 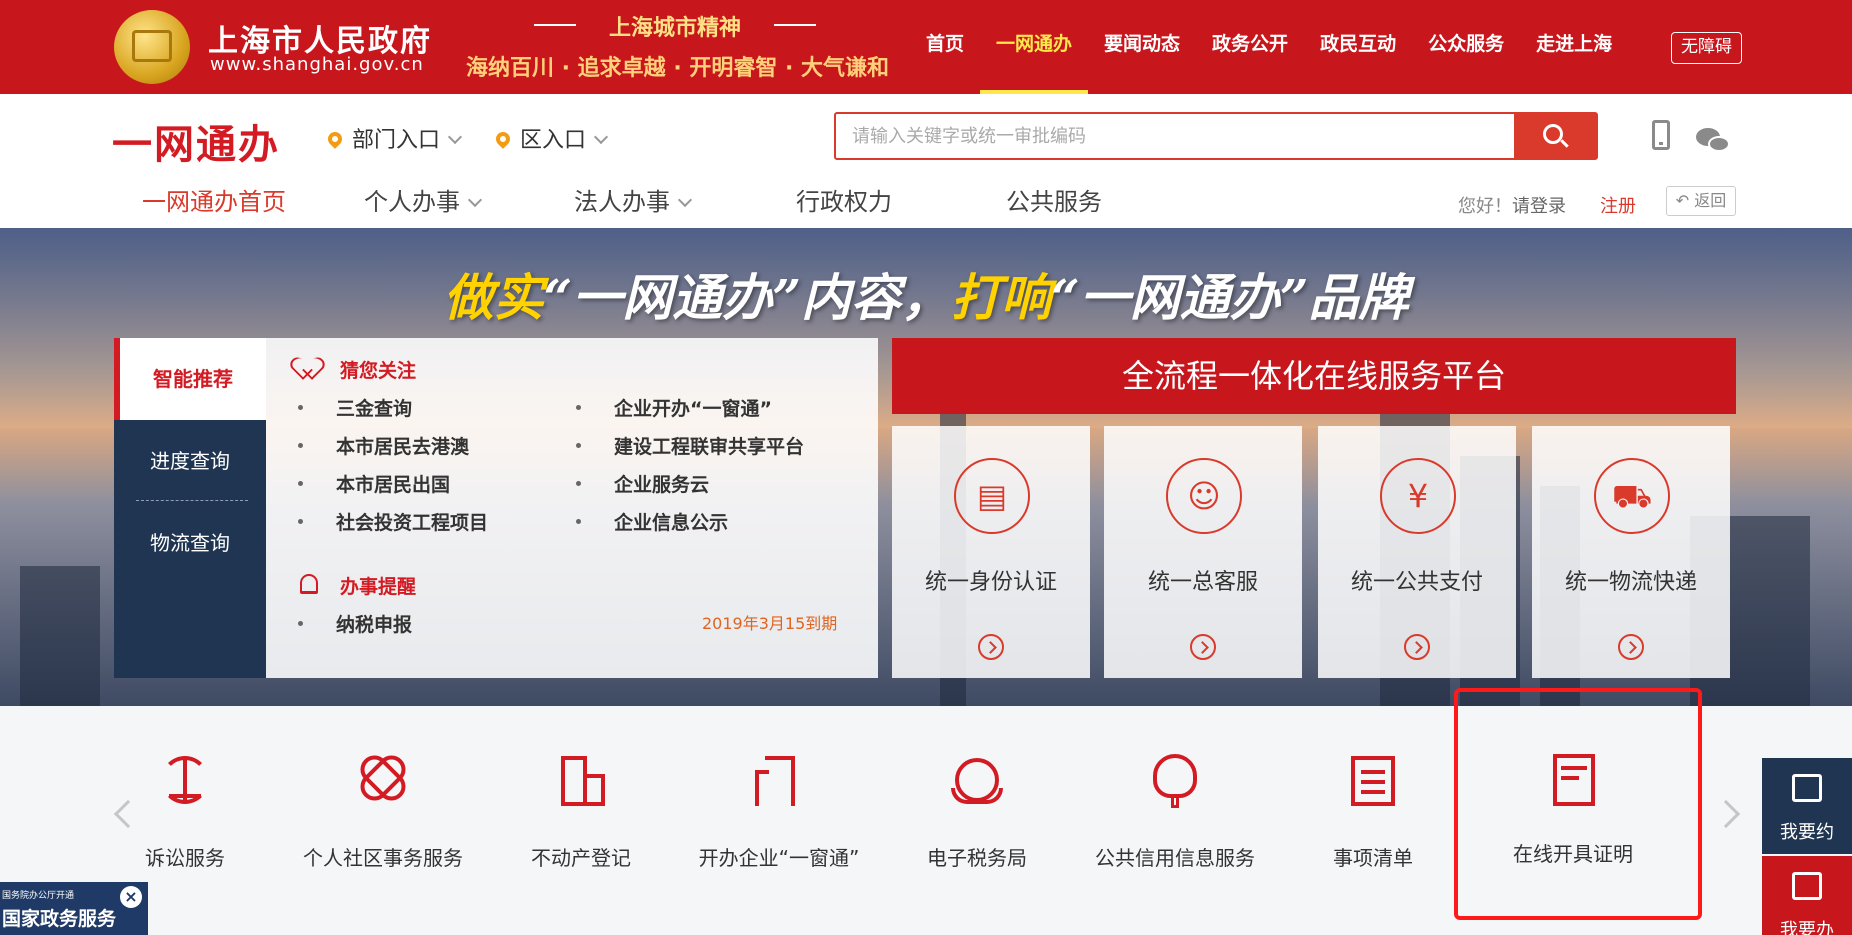 I want to click on platform-card-label: 统一总客服, so click(x=1202, y=582).